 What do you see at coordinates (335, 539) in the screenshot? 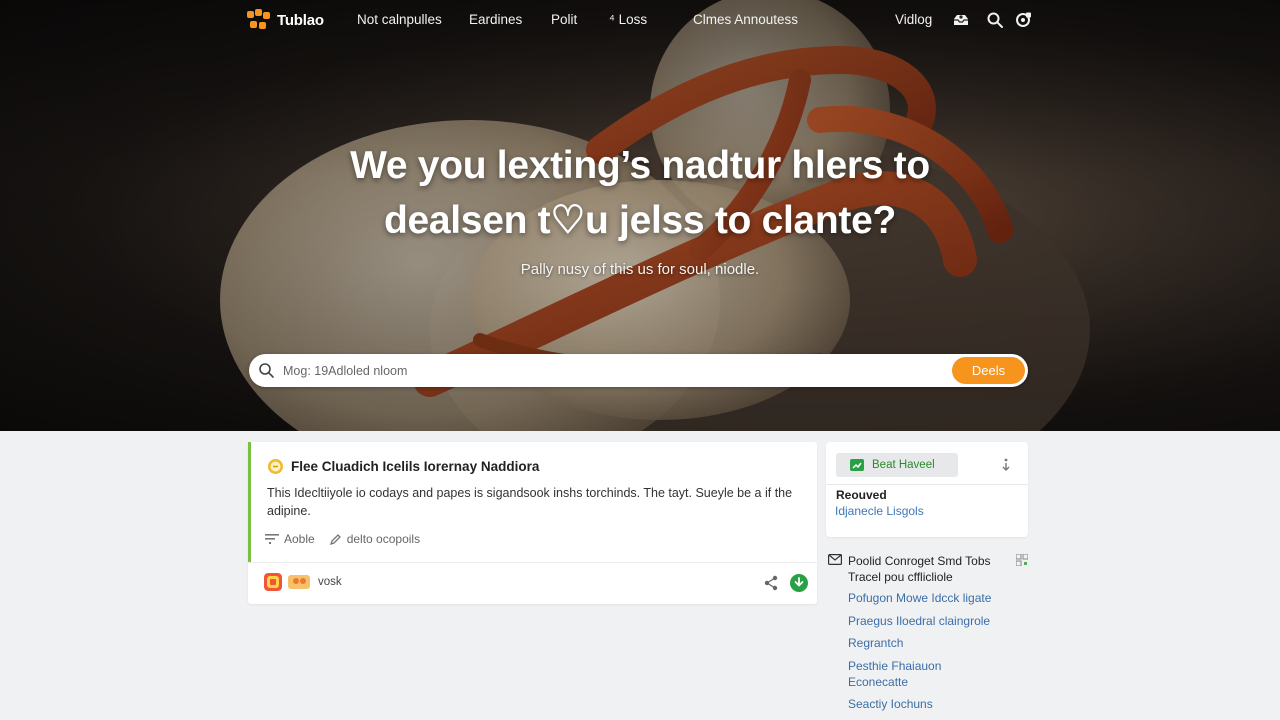
I see `pencil-icon` at bounding box center [335, 539].